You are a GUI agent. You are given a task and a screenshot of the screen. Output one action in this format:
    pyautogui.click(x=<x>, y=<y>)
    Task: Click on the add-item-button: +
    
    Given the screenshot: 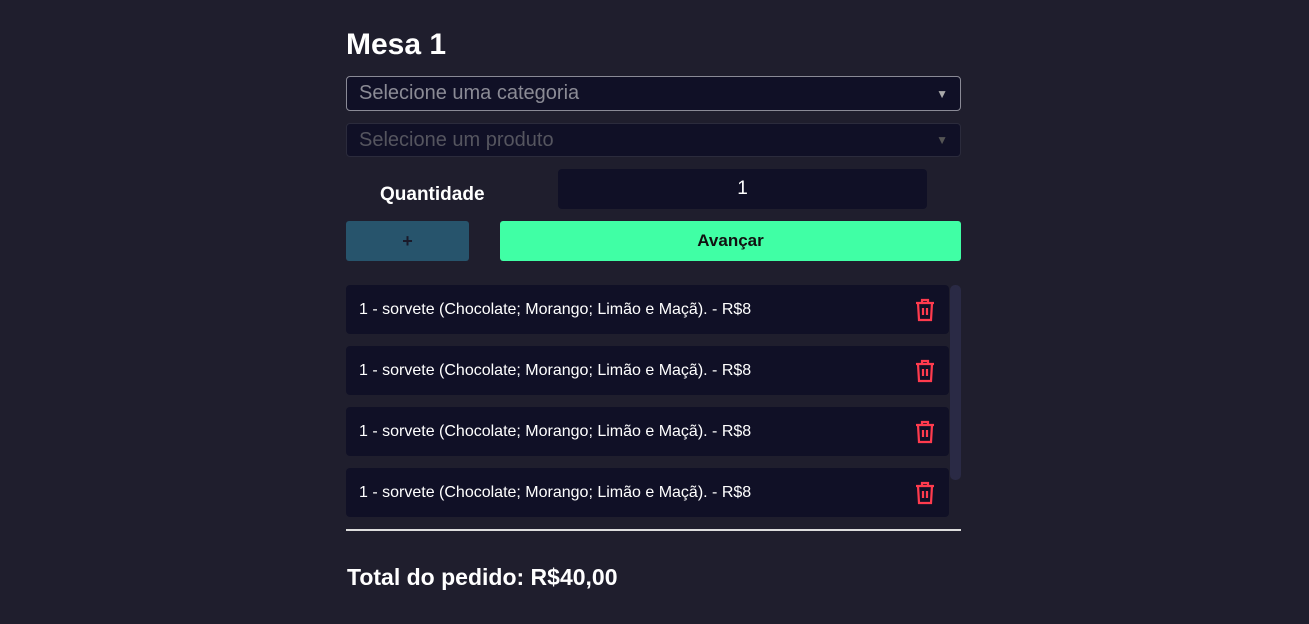 What is the action you would take?
    pyautogui.click(x=407, y=241)
    